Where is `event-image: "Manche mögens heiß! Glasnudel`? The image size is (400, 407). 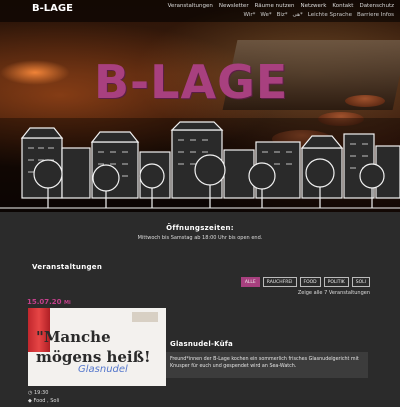 event-image: "Manche mögens heiß! Glasnudel is located at coordinates (97, 347).